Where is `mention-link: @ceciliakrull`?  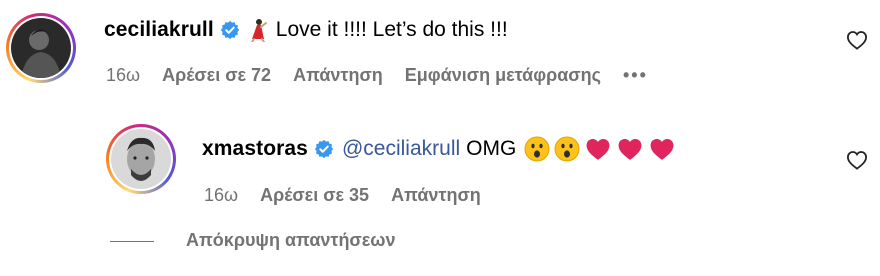
mention-link: @ceciliakrull is located at coordinates (401, 149).